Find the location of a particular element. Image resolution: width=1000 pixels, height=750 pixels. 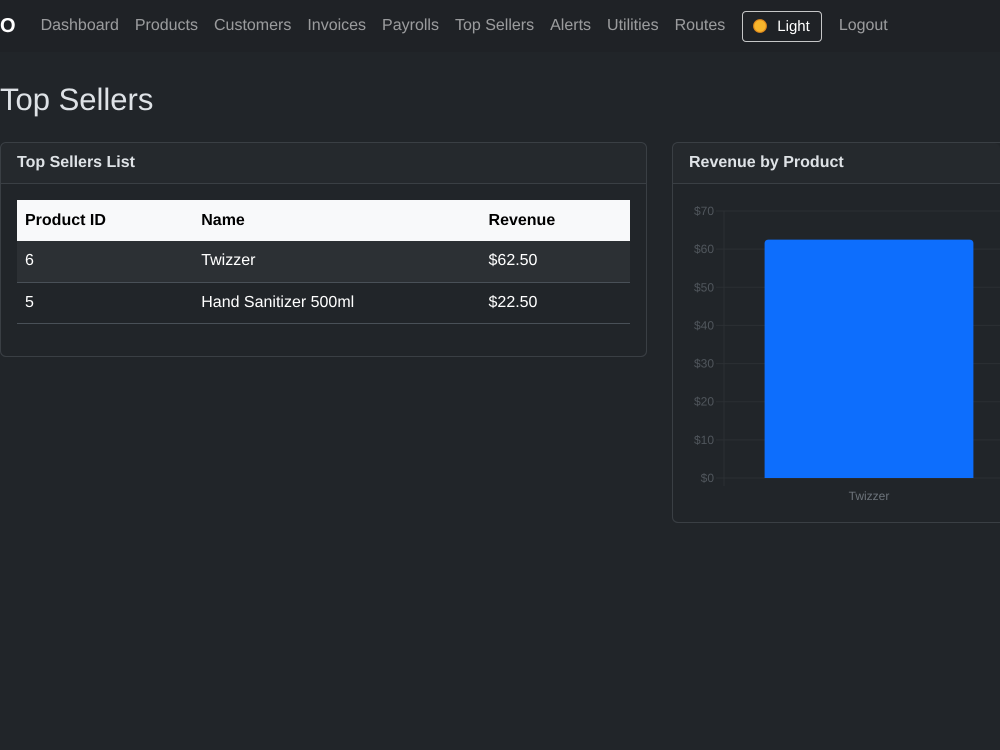

table-cell: Twizzer is located at coordinates (337, 261).